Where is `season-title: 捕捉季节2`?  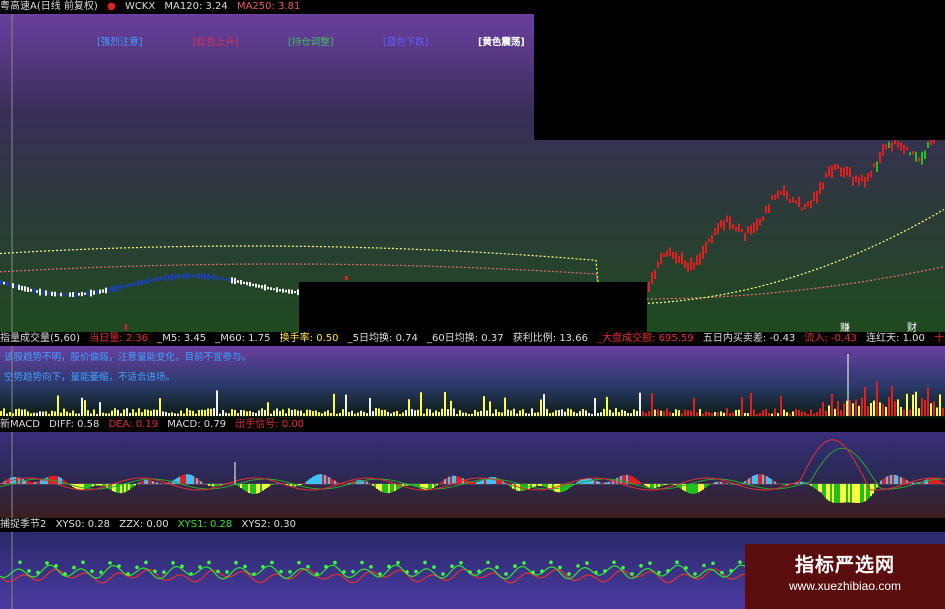
season-title: 捕捉季节2 is located at coordinates (23, 524).